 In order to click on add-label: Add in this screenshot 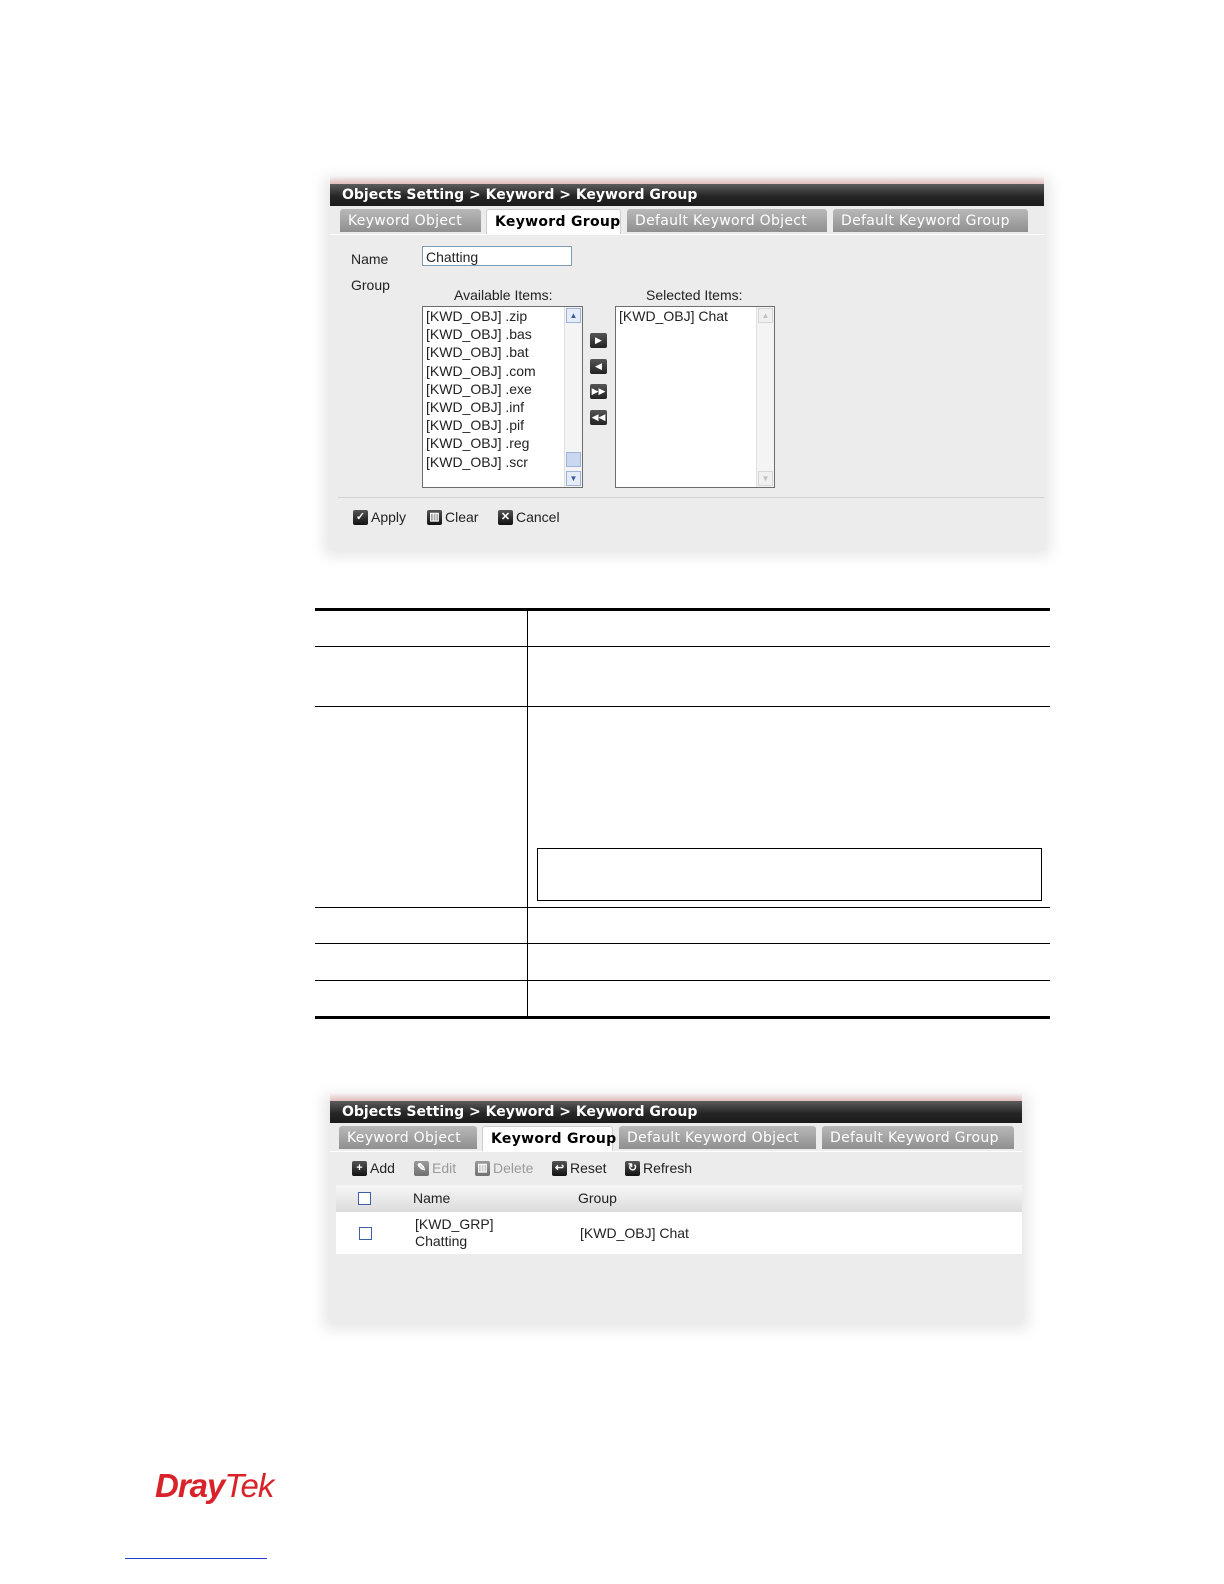, I will do `click(382, 1168)`.